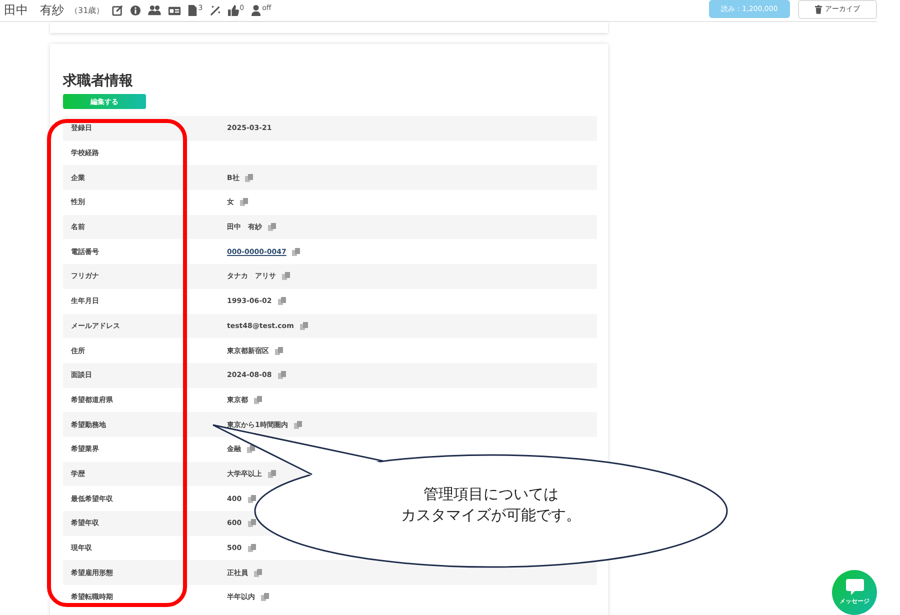  Describe the element at coordinates (193, 10) in the screenshot. I see `document-icon` at that location.